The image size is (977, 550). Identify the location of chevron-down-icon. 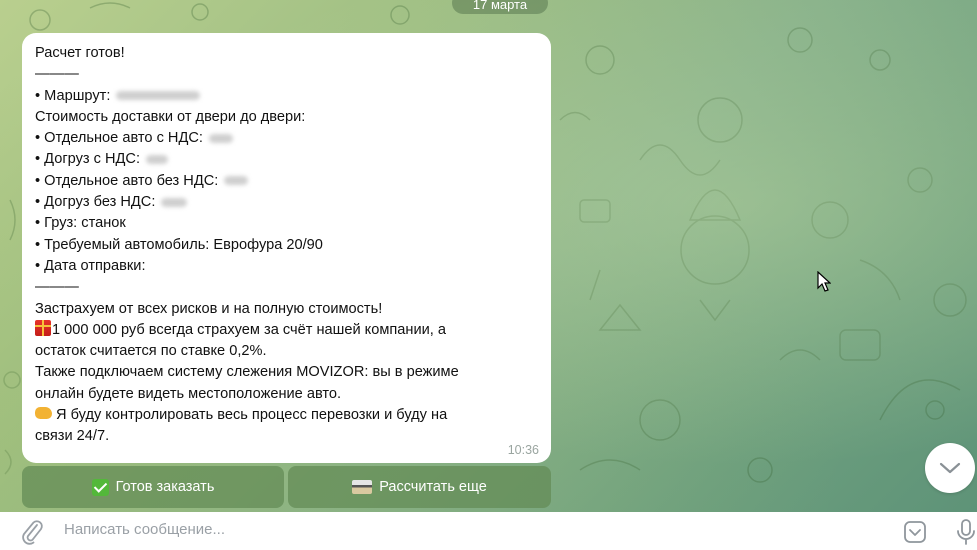
(950, 468).